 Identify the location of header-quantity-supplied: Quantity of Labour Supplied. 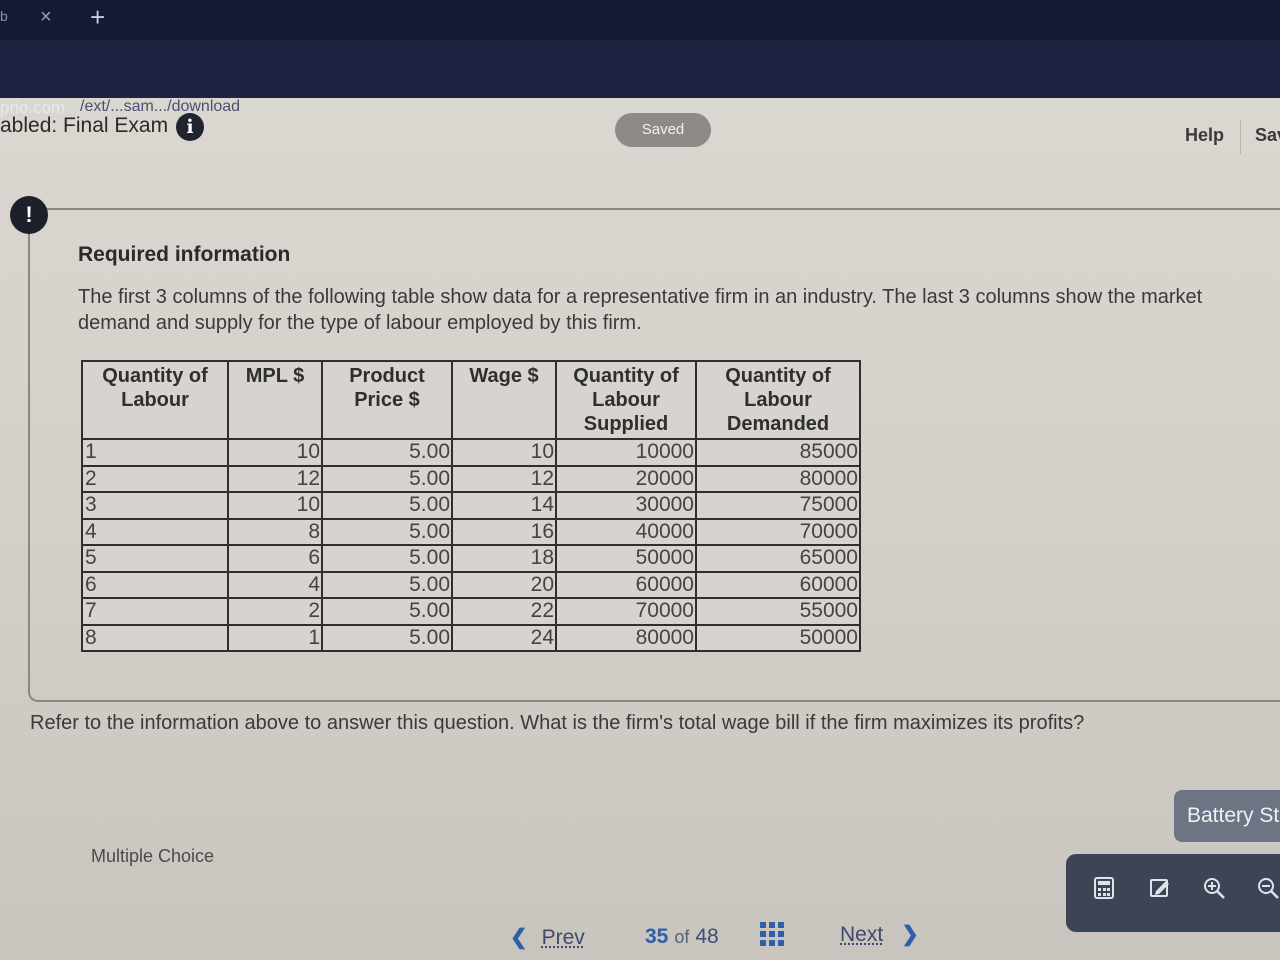
(626, 400).